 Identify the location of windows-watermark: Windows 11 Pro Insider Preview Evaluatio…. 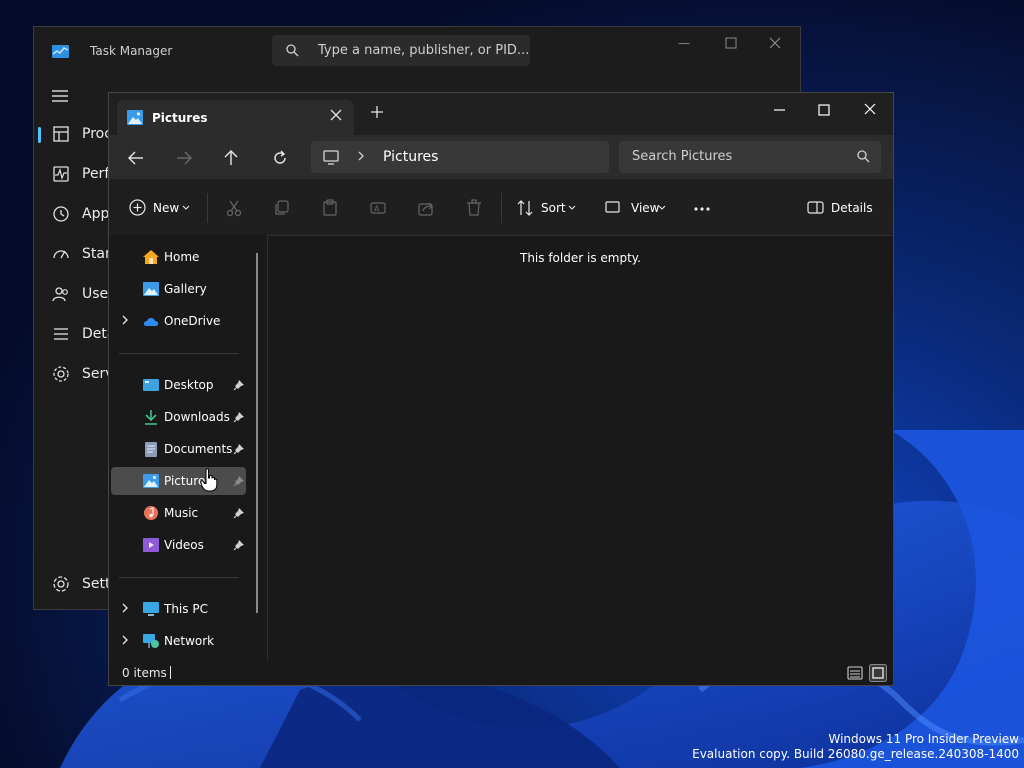
(855, 747).